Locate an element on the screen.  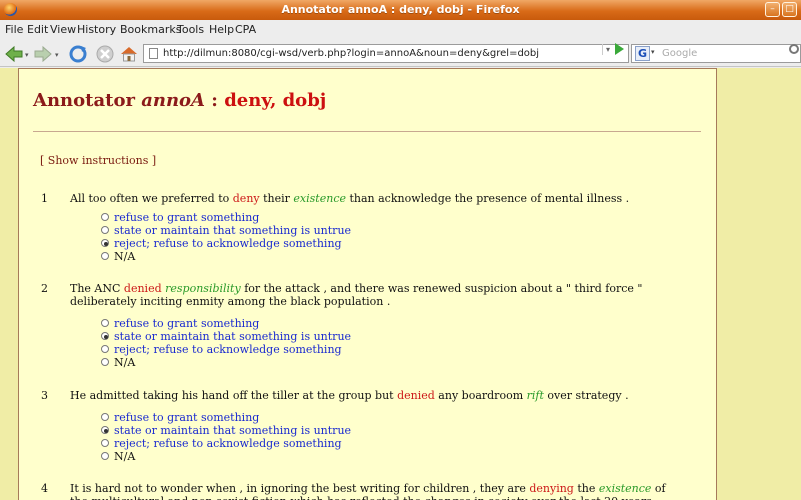
sentence-mid: any boardroom is located at coordinates (480, 395).